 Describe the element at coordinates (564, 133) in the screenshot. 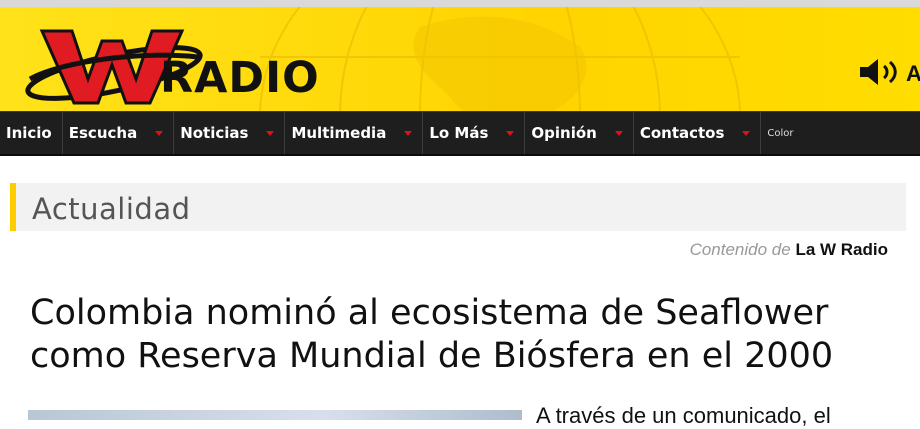

I see `nav-label: Opinión` at that location.